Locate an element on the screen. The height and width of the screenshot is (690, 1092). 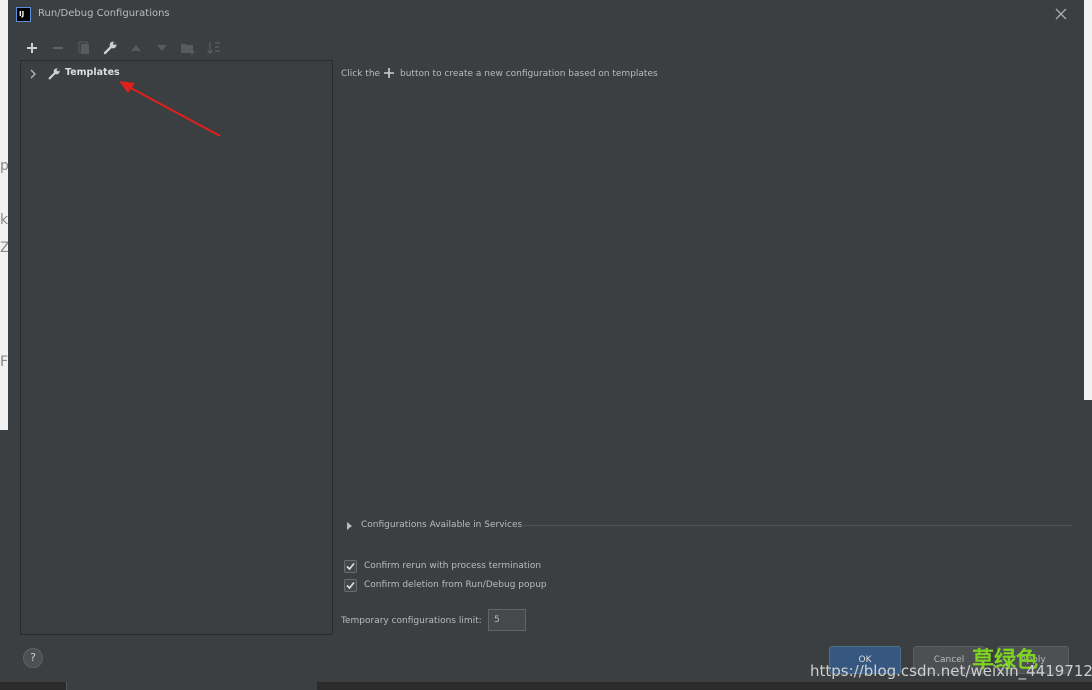
folder-add-icon is located at coordinates (188, 48).